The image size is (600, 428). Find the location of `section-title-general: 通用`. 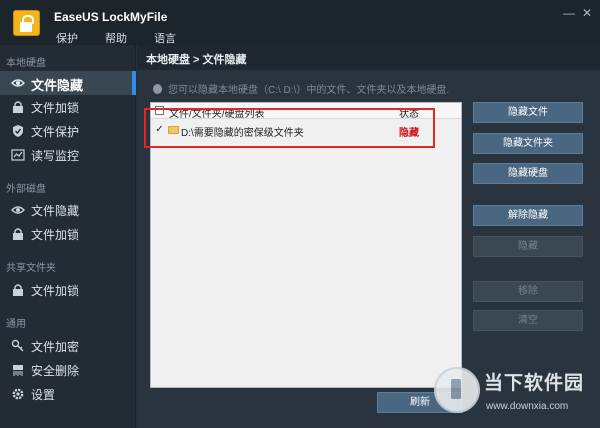

section-title-general: 通用 is located at coordinates (16, 324).